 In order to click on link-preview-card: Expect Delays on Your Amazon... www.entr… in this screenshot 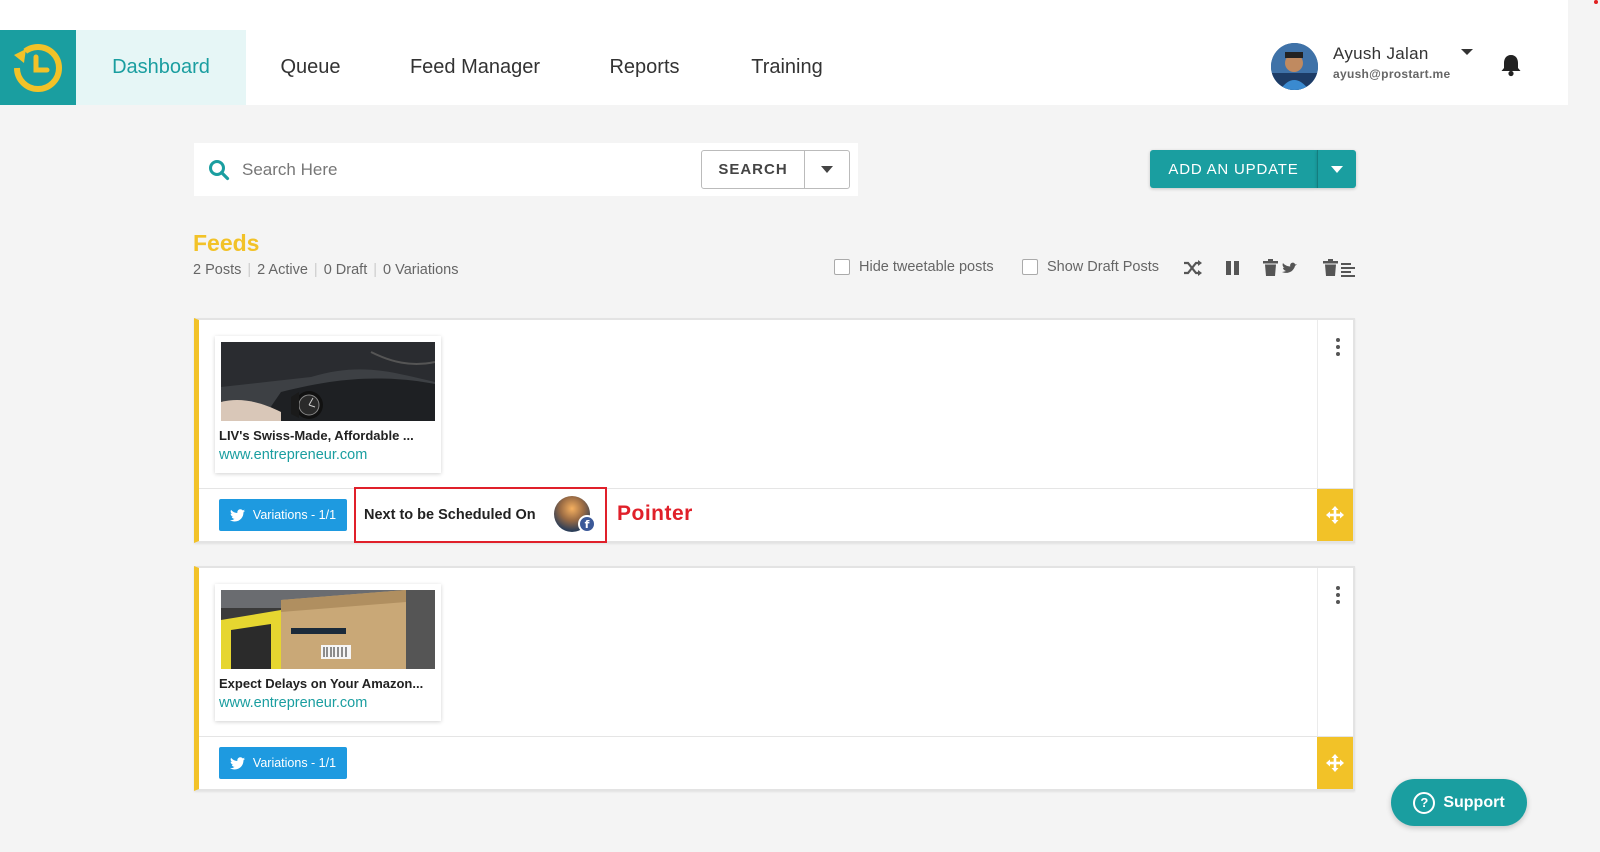, I will do `click(328, 652)`.